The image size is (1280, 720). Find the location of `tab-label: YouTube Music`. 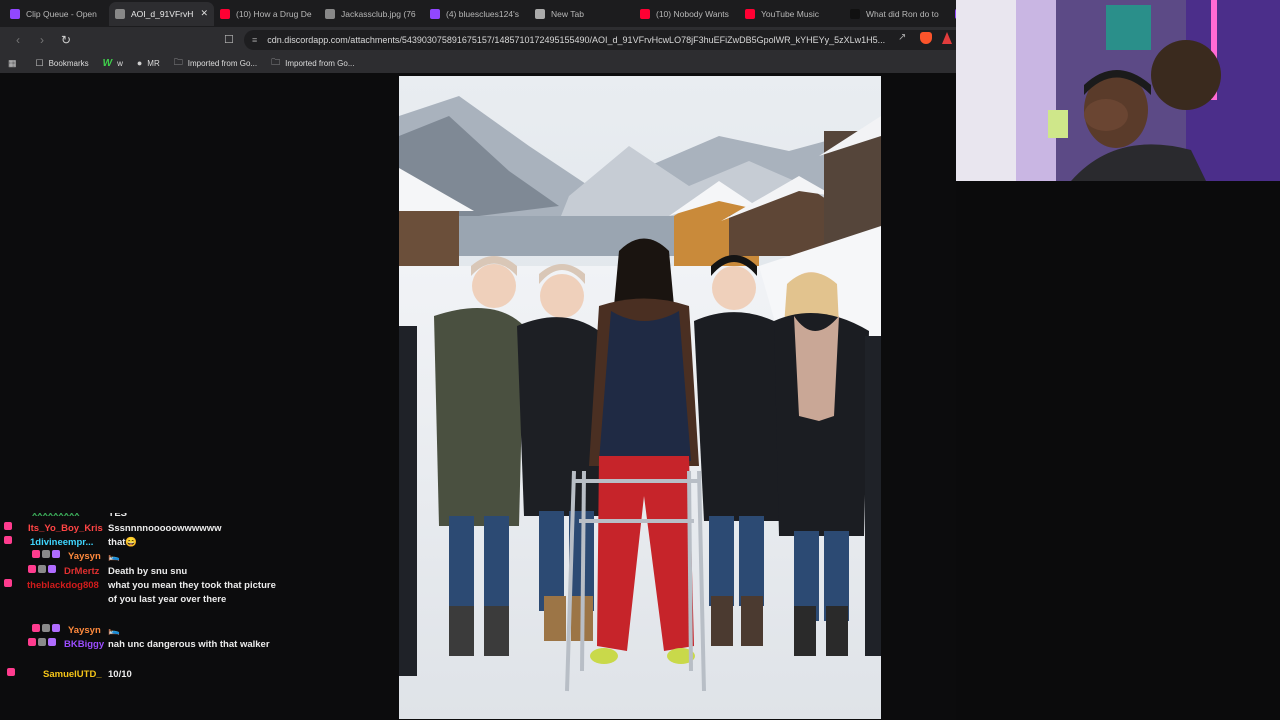

tab-label: YouTube Music is located at coordinates (790, 13).